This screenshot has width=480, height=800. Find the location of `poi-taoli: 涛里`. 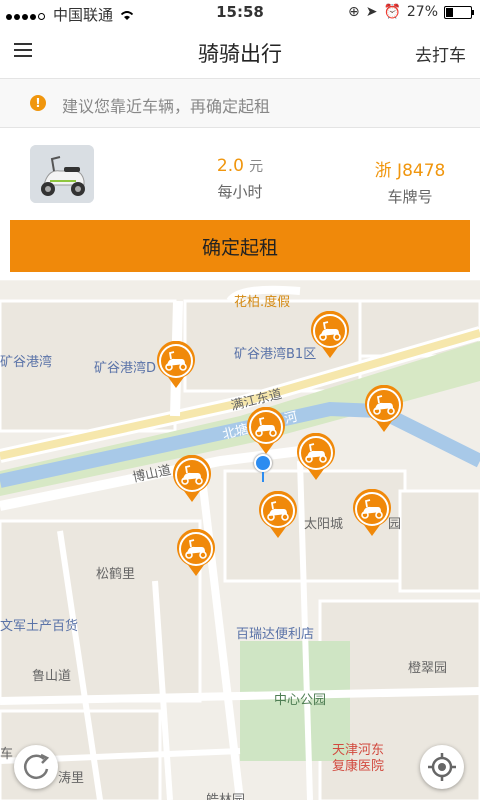

poi-taoli: 涛里 is located at coordinates (71, 778).